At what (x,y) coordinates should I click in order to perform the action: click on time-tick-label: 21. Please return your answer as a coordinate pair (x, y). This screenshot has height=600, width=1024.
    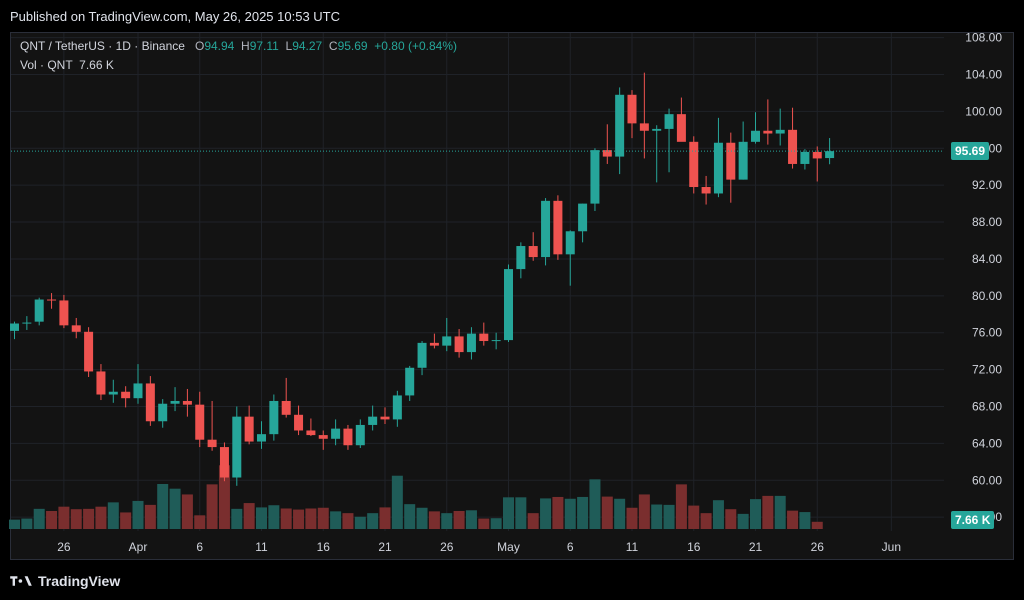
    Looking at the image, I should click on (385, 547).